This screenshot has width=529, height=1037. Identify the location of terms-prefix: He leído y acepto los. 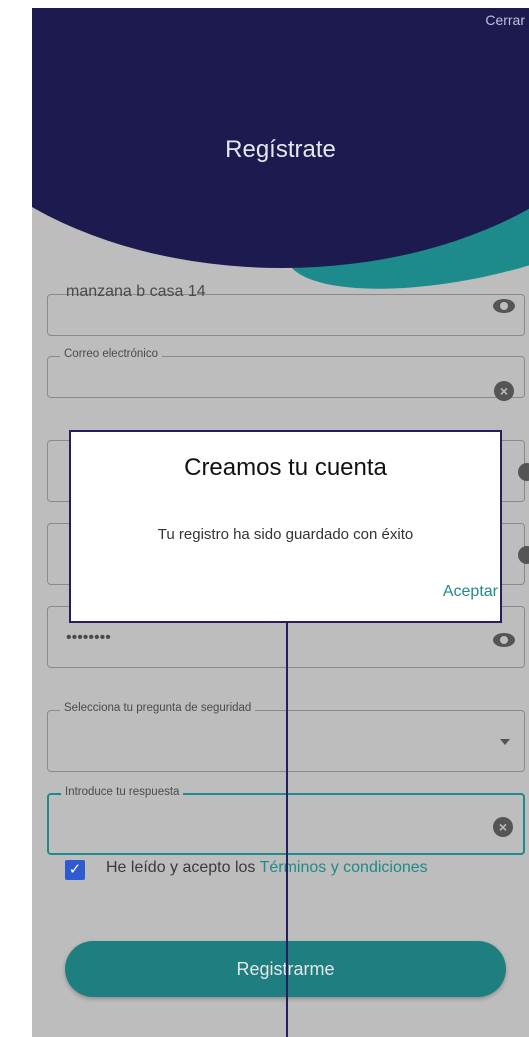
(183, 867).